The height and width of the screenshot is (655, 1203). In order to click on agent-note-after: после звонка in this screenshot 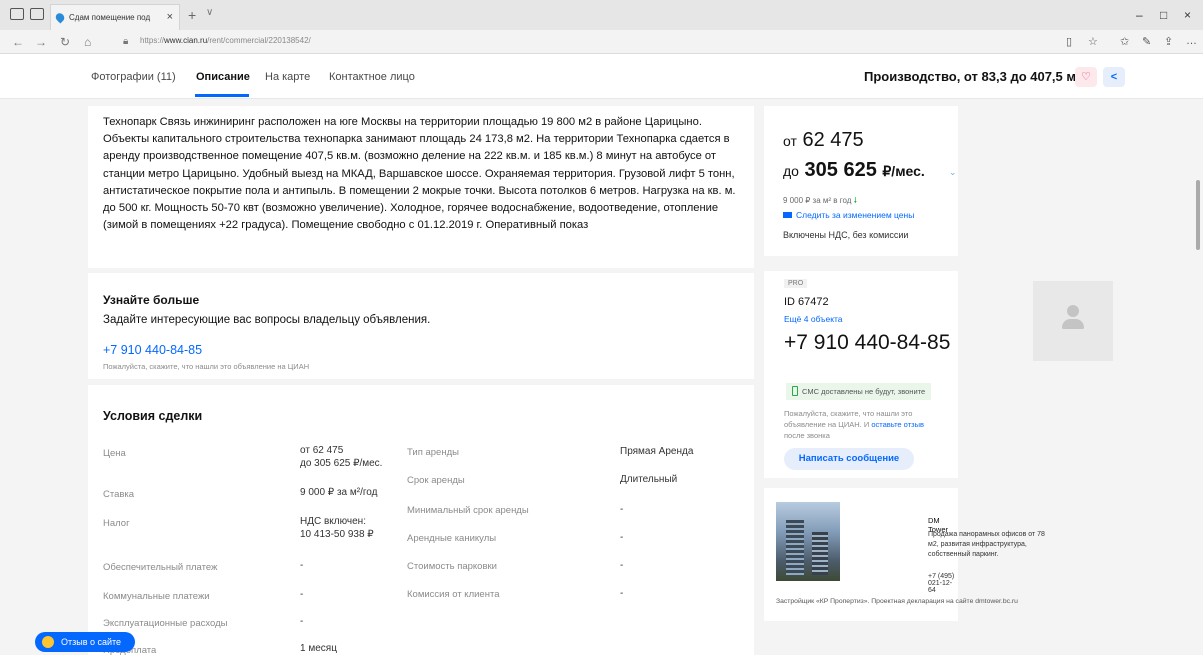, I will do `click(807, 435)`.